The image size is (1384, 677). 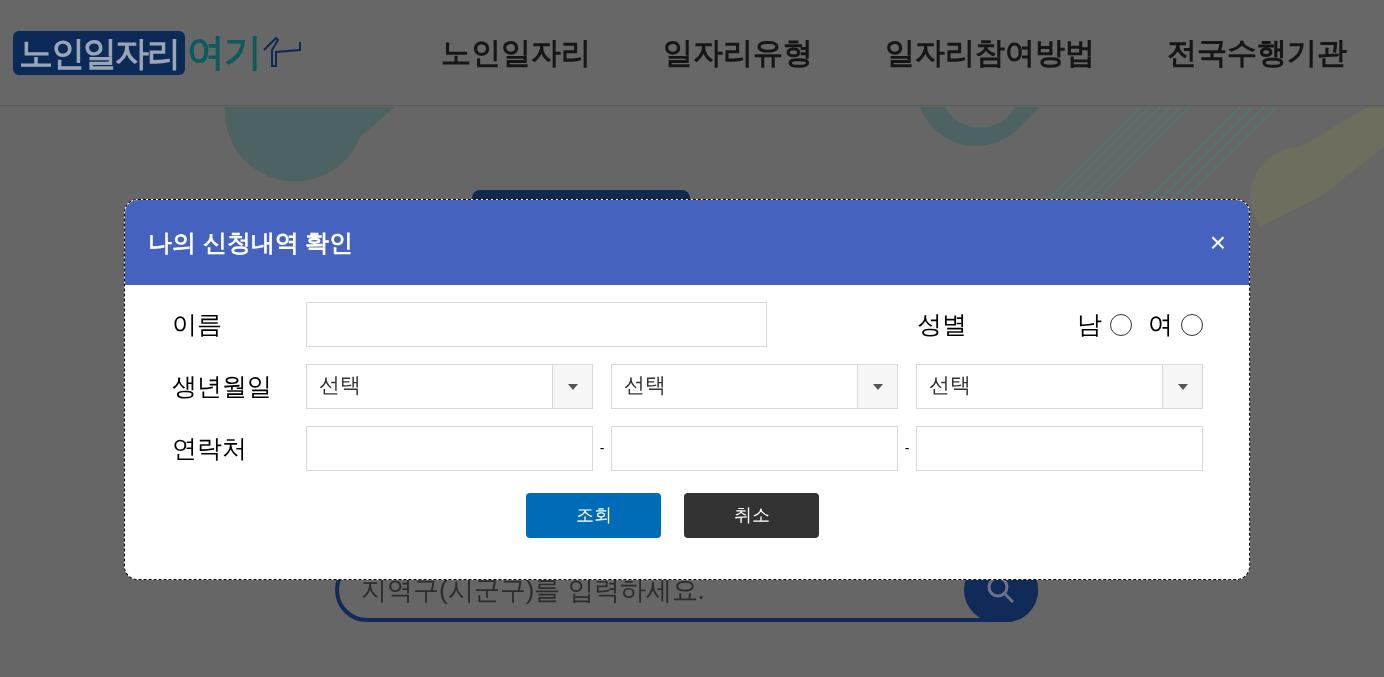 I want to click on field-label: 생년월일, so click(x=222, y=386).